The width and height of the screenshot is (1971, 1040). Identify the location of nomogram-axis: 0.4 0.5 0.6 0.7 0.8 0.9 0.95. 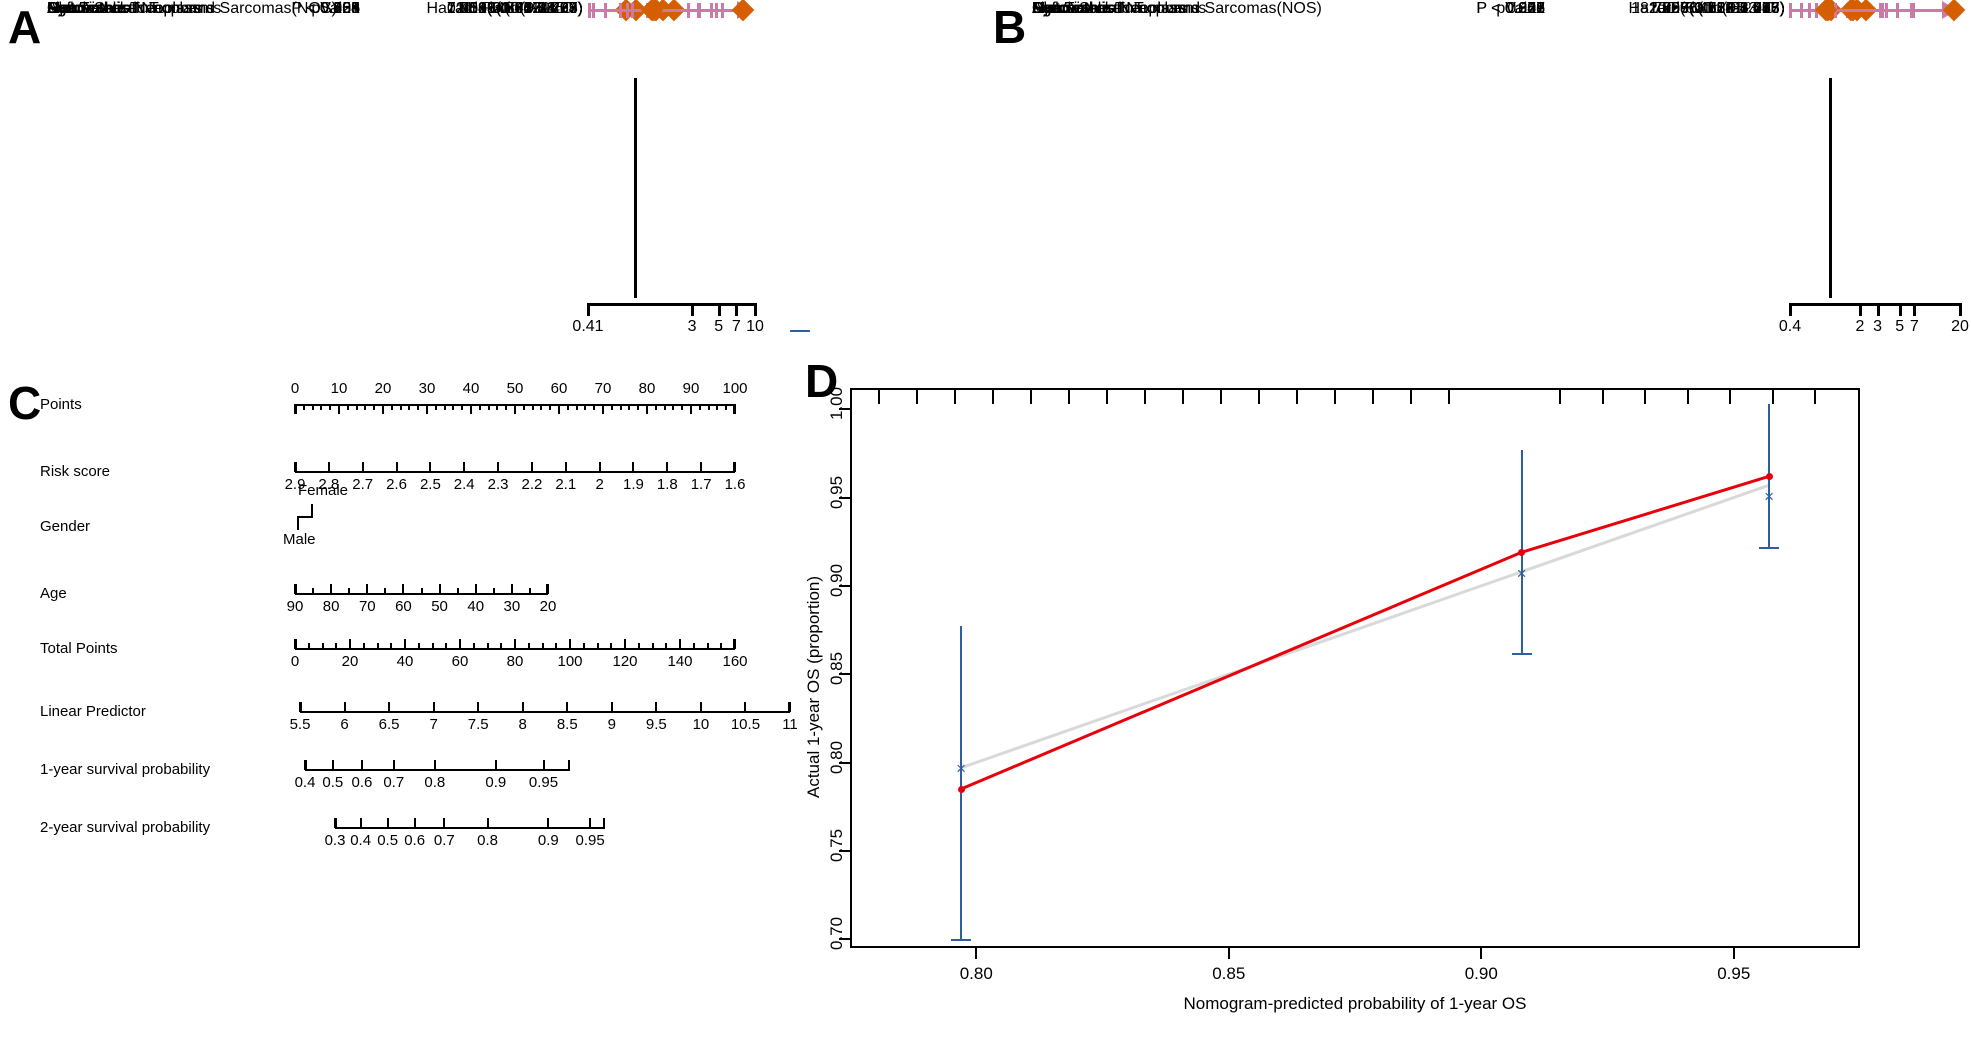
(432, 775).